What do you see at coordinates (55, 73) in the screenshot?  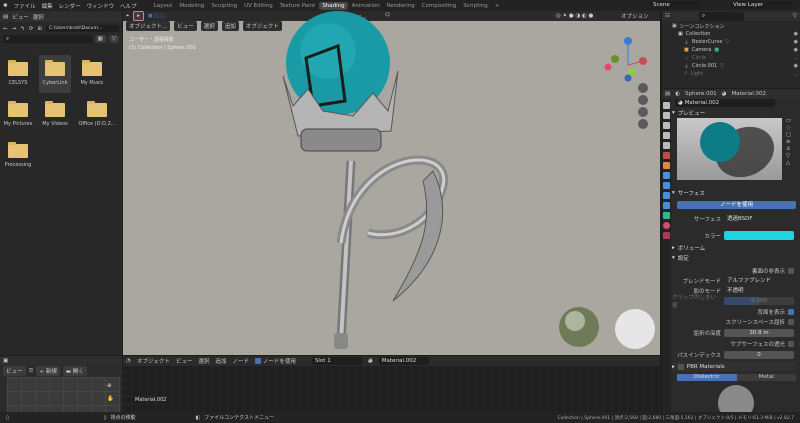 I see `folder-item: CyberLink` at bounding box center [55, 73].